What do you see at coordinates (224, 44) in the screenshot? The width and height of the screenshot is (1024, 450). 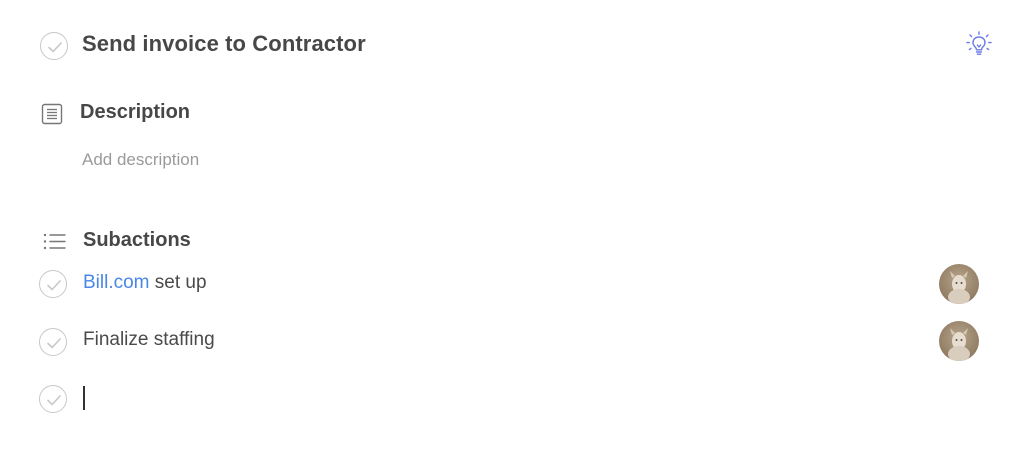 I see `task-title: Send invoice to Contractor` at bounding box center [224, 44].